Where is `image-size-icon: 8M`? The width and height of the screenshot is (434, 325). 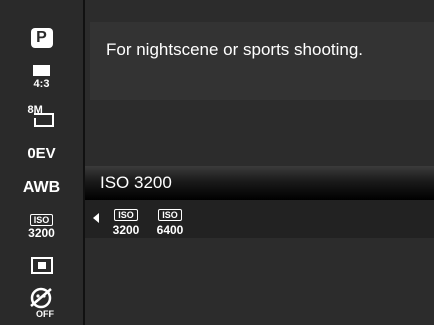 image-size-icon: 8M is located at coordinates (42, 116).